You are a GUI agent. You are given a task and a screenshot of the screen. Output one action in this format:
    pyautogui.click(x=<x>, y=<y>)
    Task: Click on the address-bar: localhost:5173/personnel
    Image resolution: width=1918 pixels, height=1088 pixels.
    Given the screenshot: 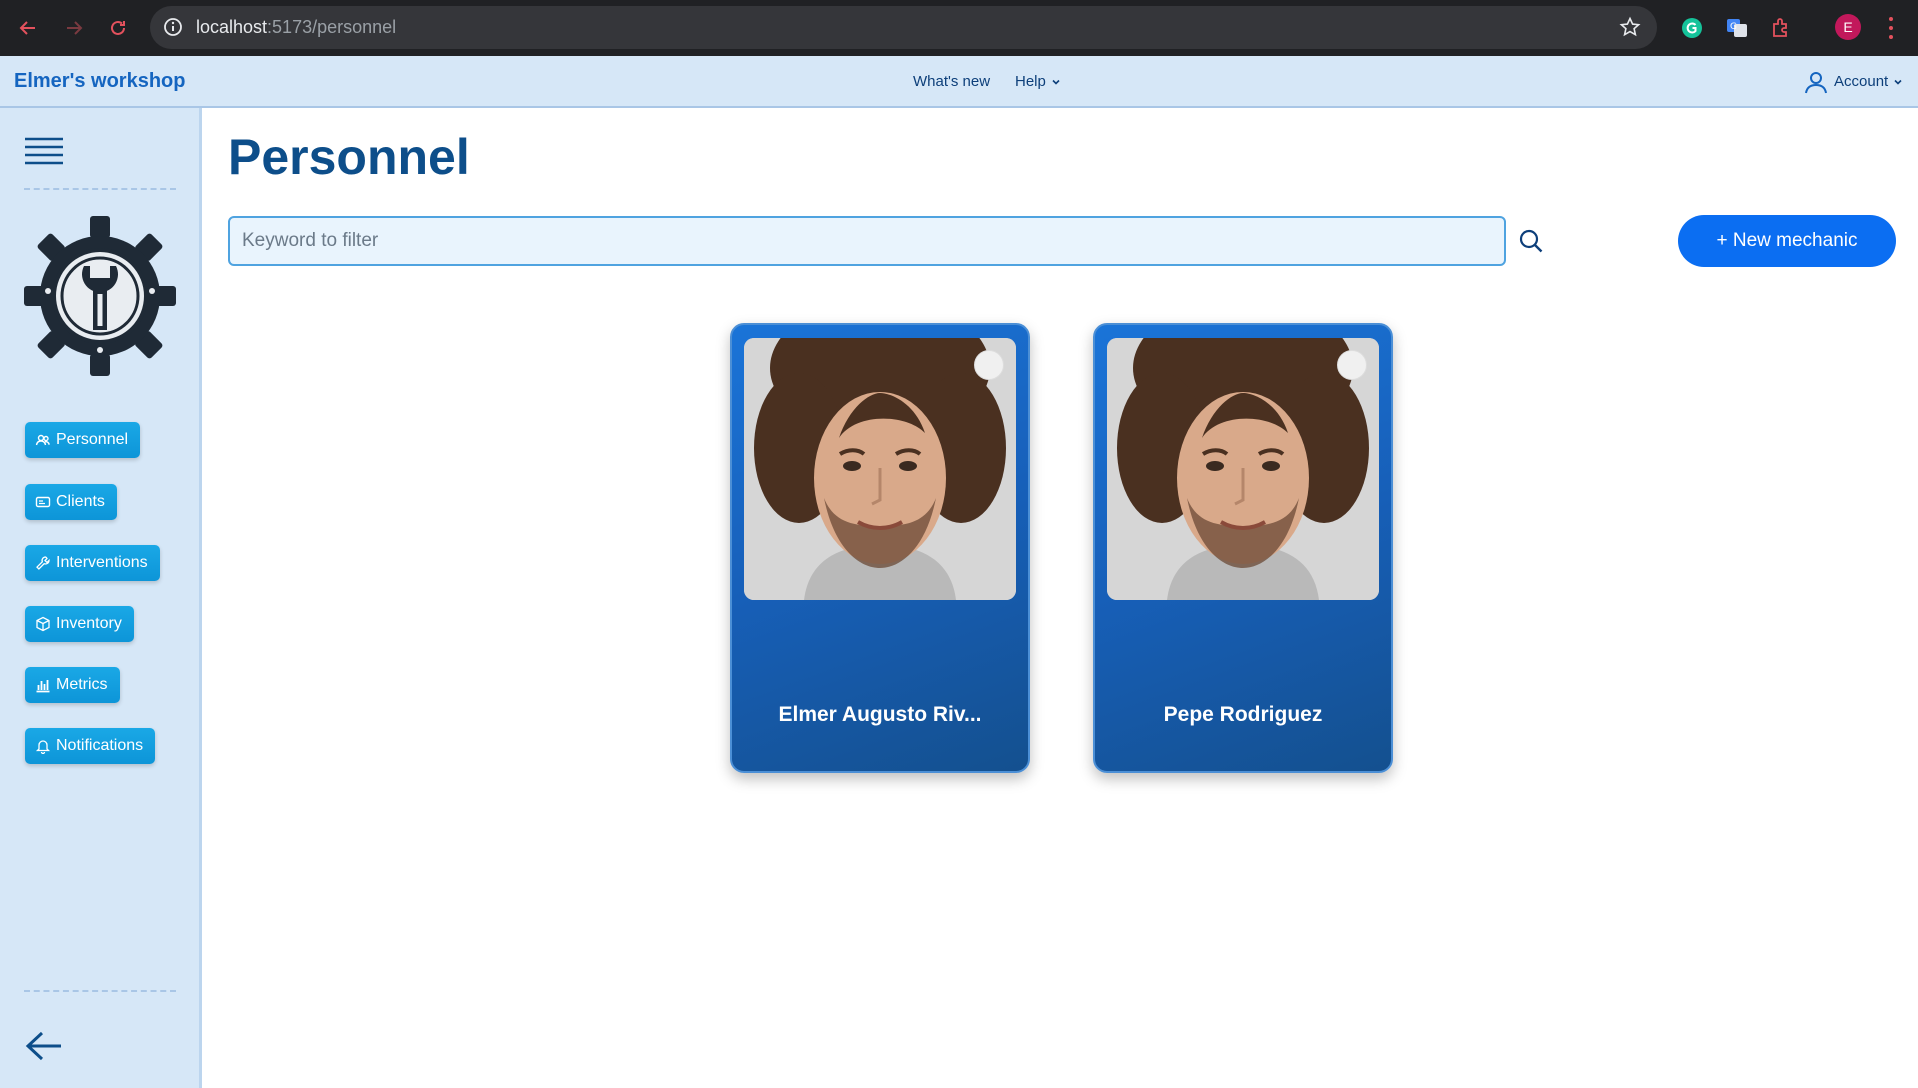 What is the action you would take?
    pyautogui.click(x=903, y=27)
    